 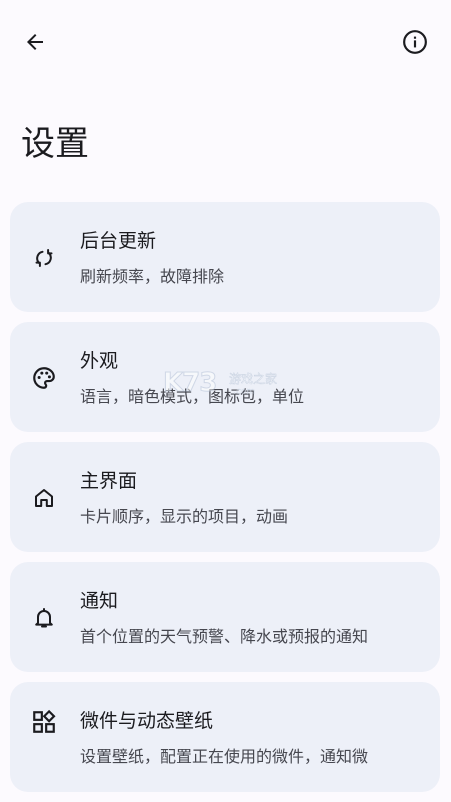 What do you see at coordinates (225, 617) in the screenshot?
I see `settings-item-notifications: 通知 首个位置的天气预警、降水或预报的通知` at bounding box center [225, 617].